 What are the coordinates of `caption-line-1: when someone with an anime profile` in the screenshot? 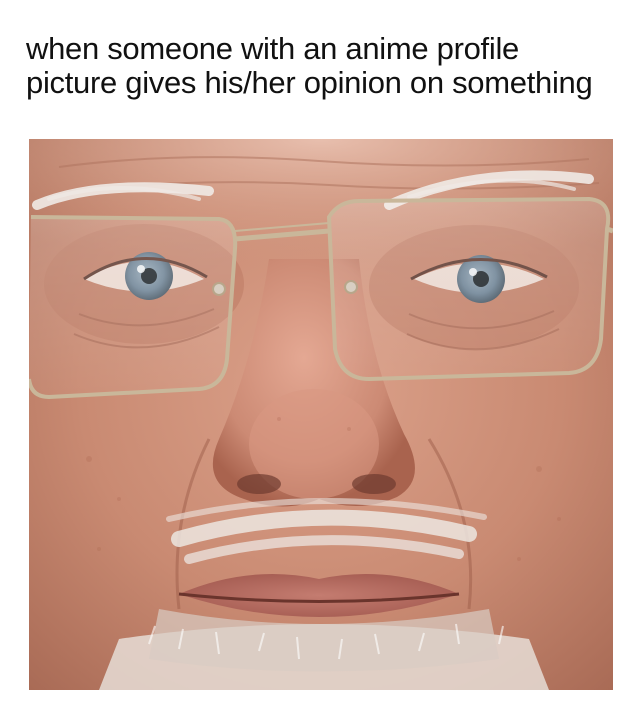 It's located at (272, 48).